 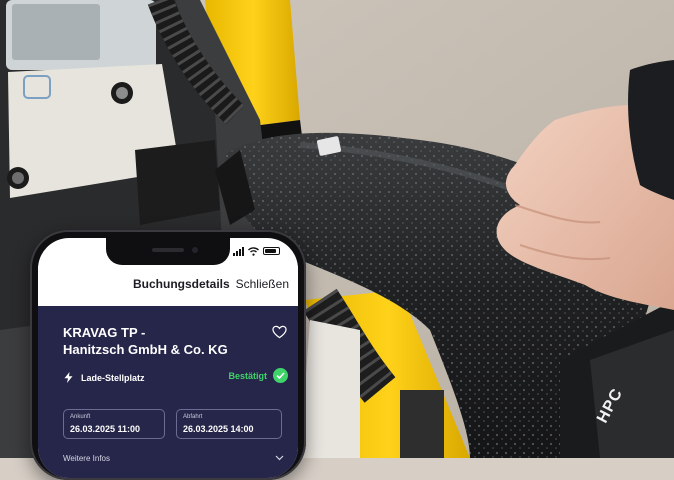 I want to click on wifi-icon, so click(x=253, y=251).